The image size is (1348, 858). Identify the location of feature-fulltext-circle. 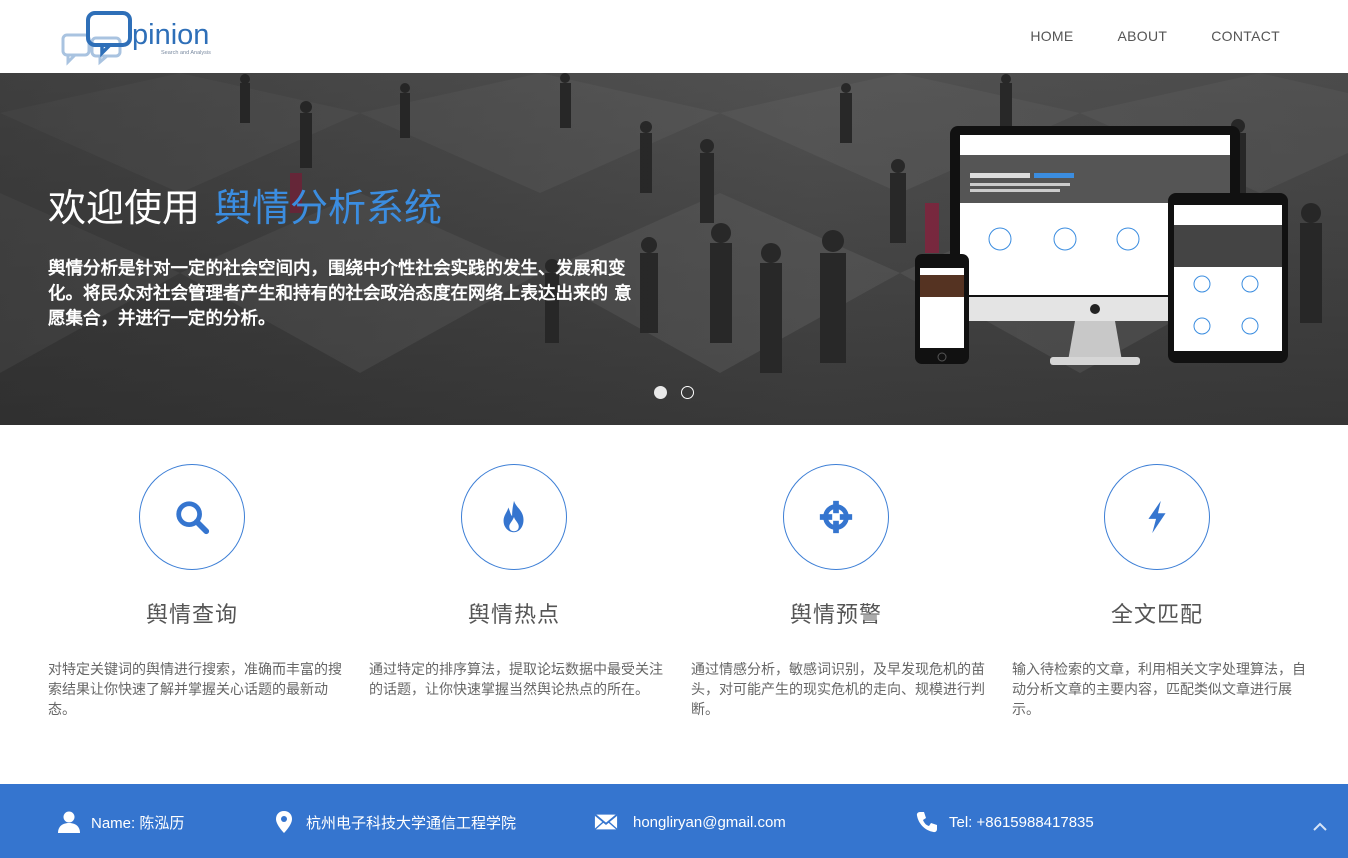
(1157, 517).